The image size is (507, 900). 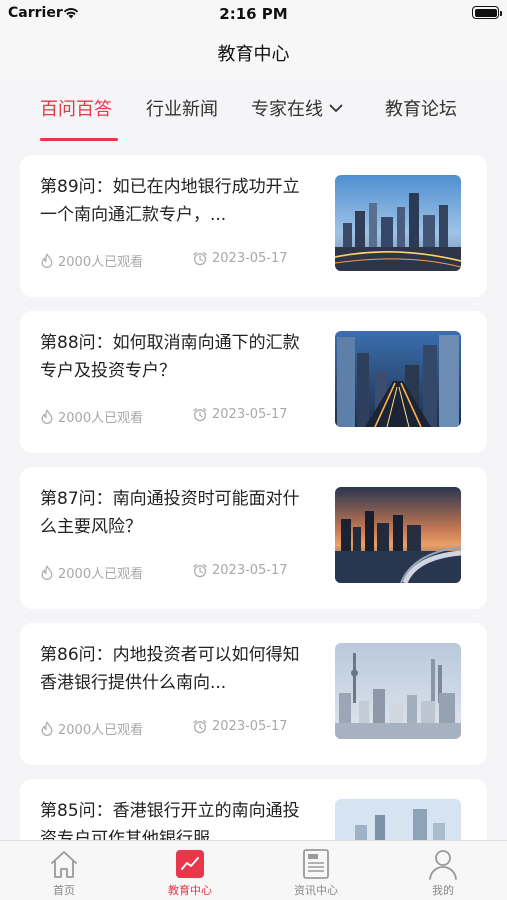 I want to click on tab-faq: 百问百答, so click(x=76, y=108).